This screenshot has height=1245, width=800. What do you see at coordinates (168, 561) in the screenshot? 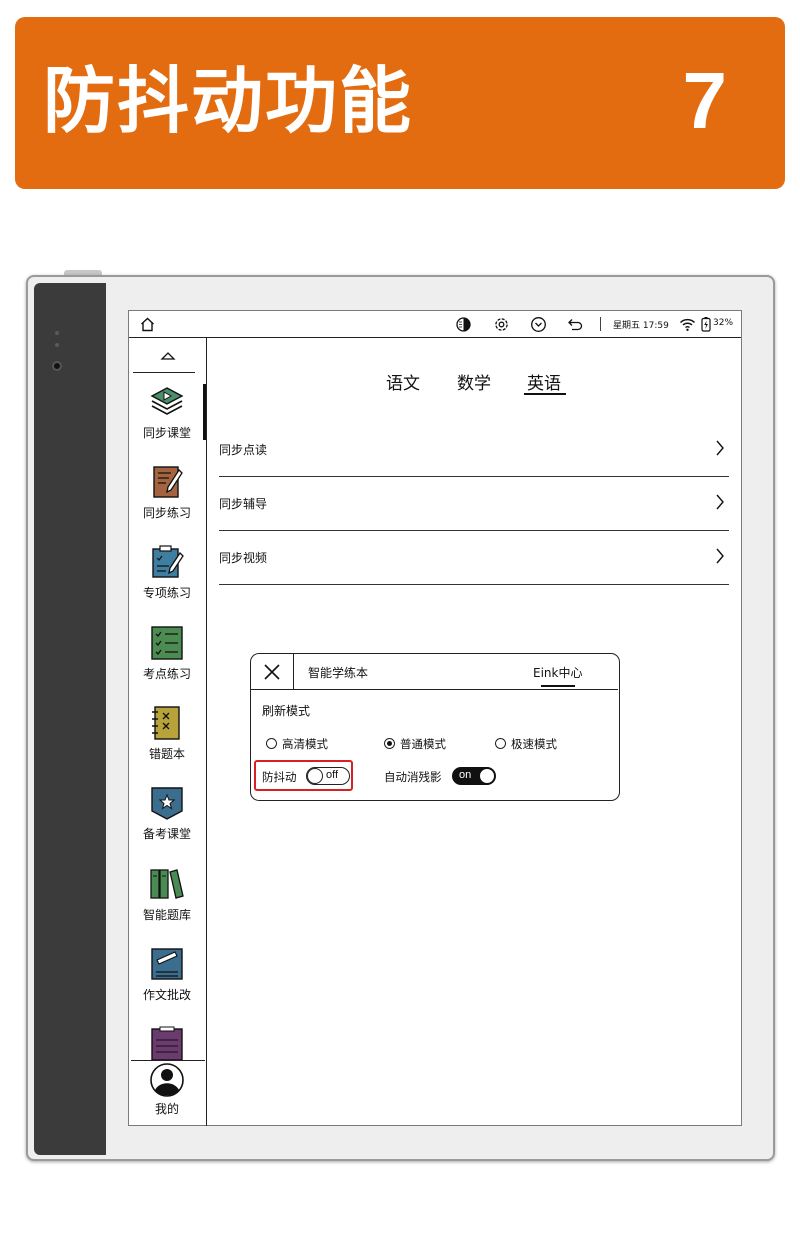
I see `clipboard-pen-icon` at bounding box center [168, 561].